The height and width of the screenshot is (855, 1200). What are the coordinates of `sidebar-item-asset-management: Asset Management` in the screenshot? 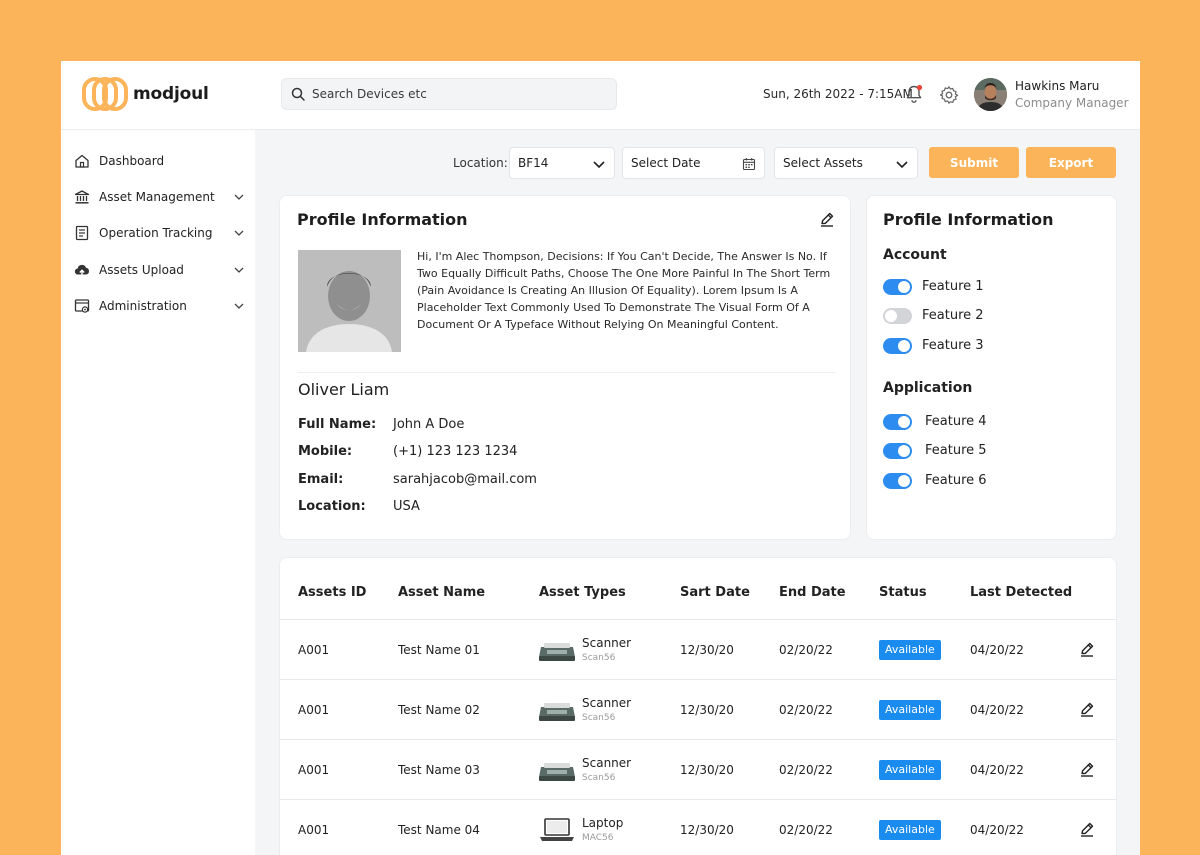 It's located at (159, 197).